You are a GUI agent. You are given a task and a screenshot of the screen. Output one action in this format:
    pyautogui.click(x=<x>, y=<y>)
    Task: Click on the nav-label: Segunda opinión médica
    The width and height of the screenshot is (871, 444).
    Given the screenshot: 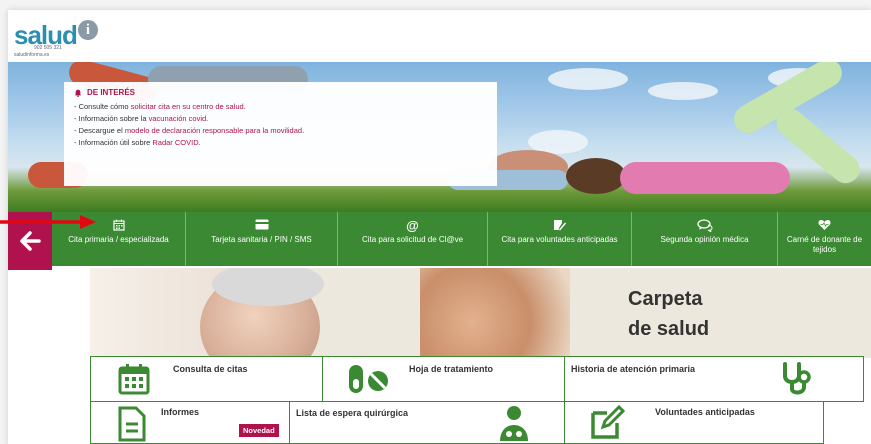 What is the action you would take?
    pyautogui.click(x=704, y=239)
    